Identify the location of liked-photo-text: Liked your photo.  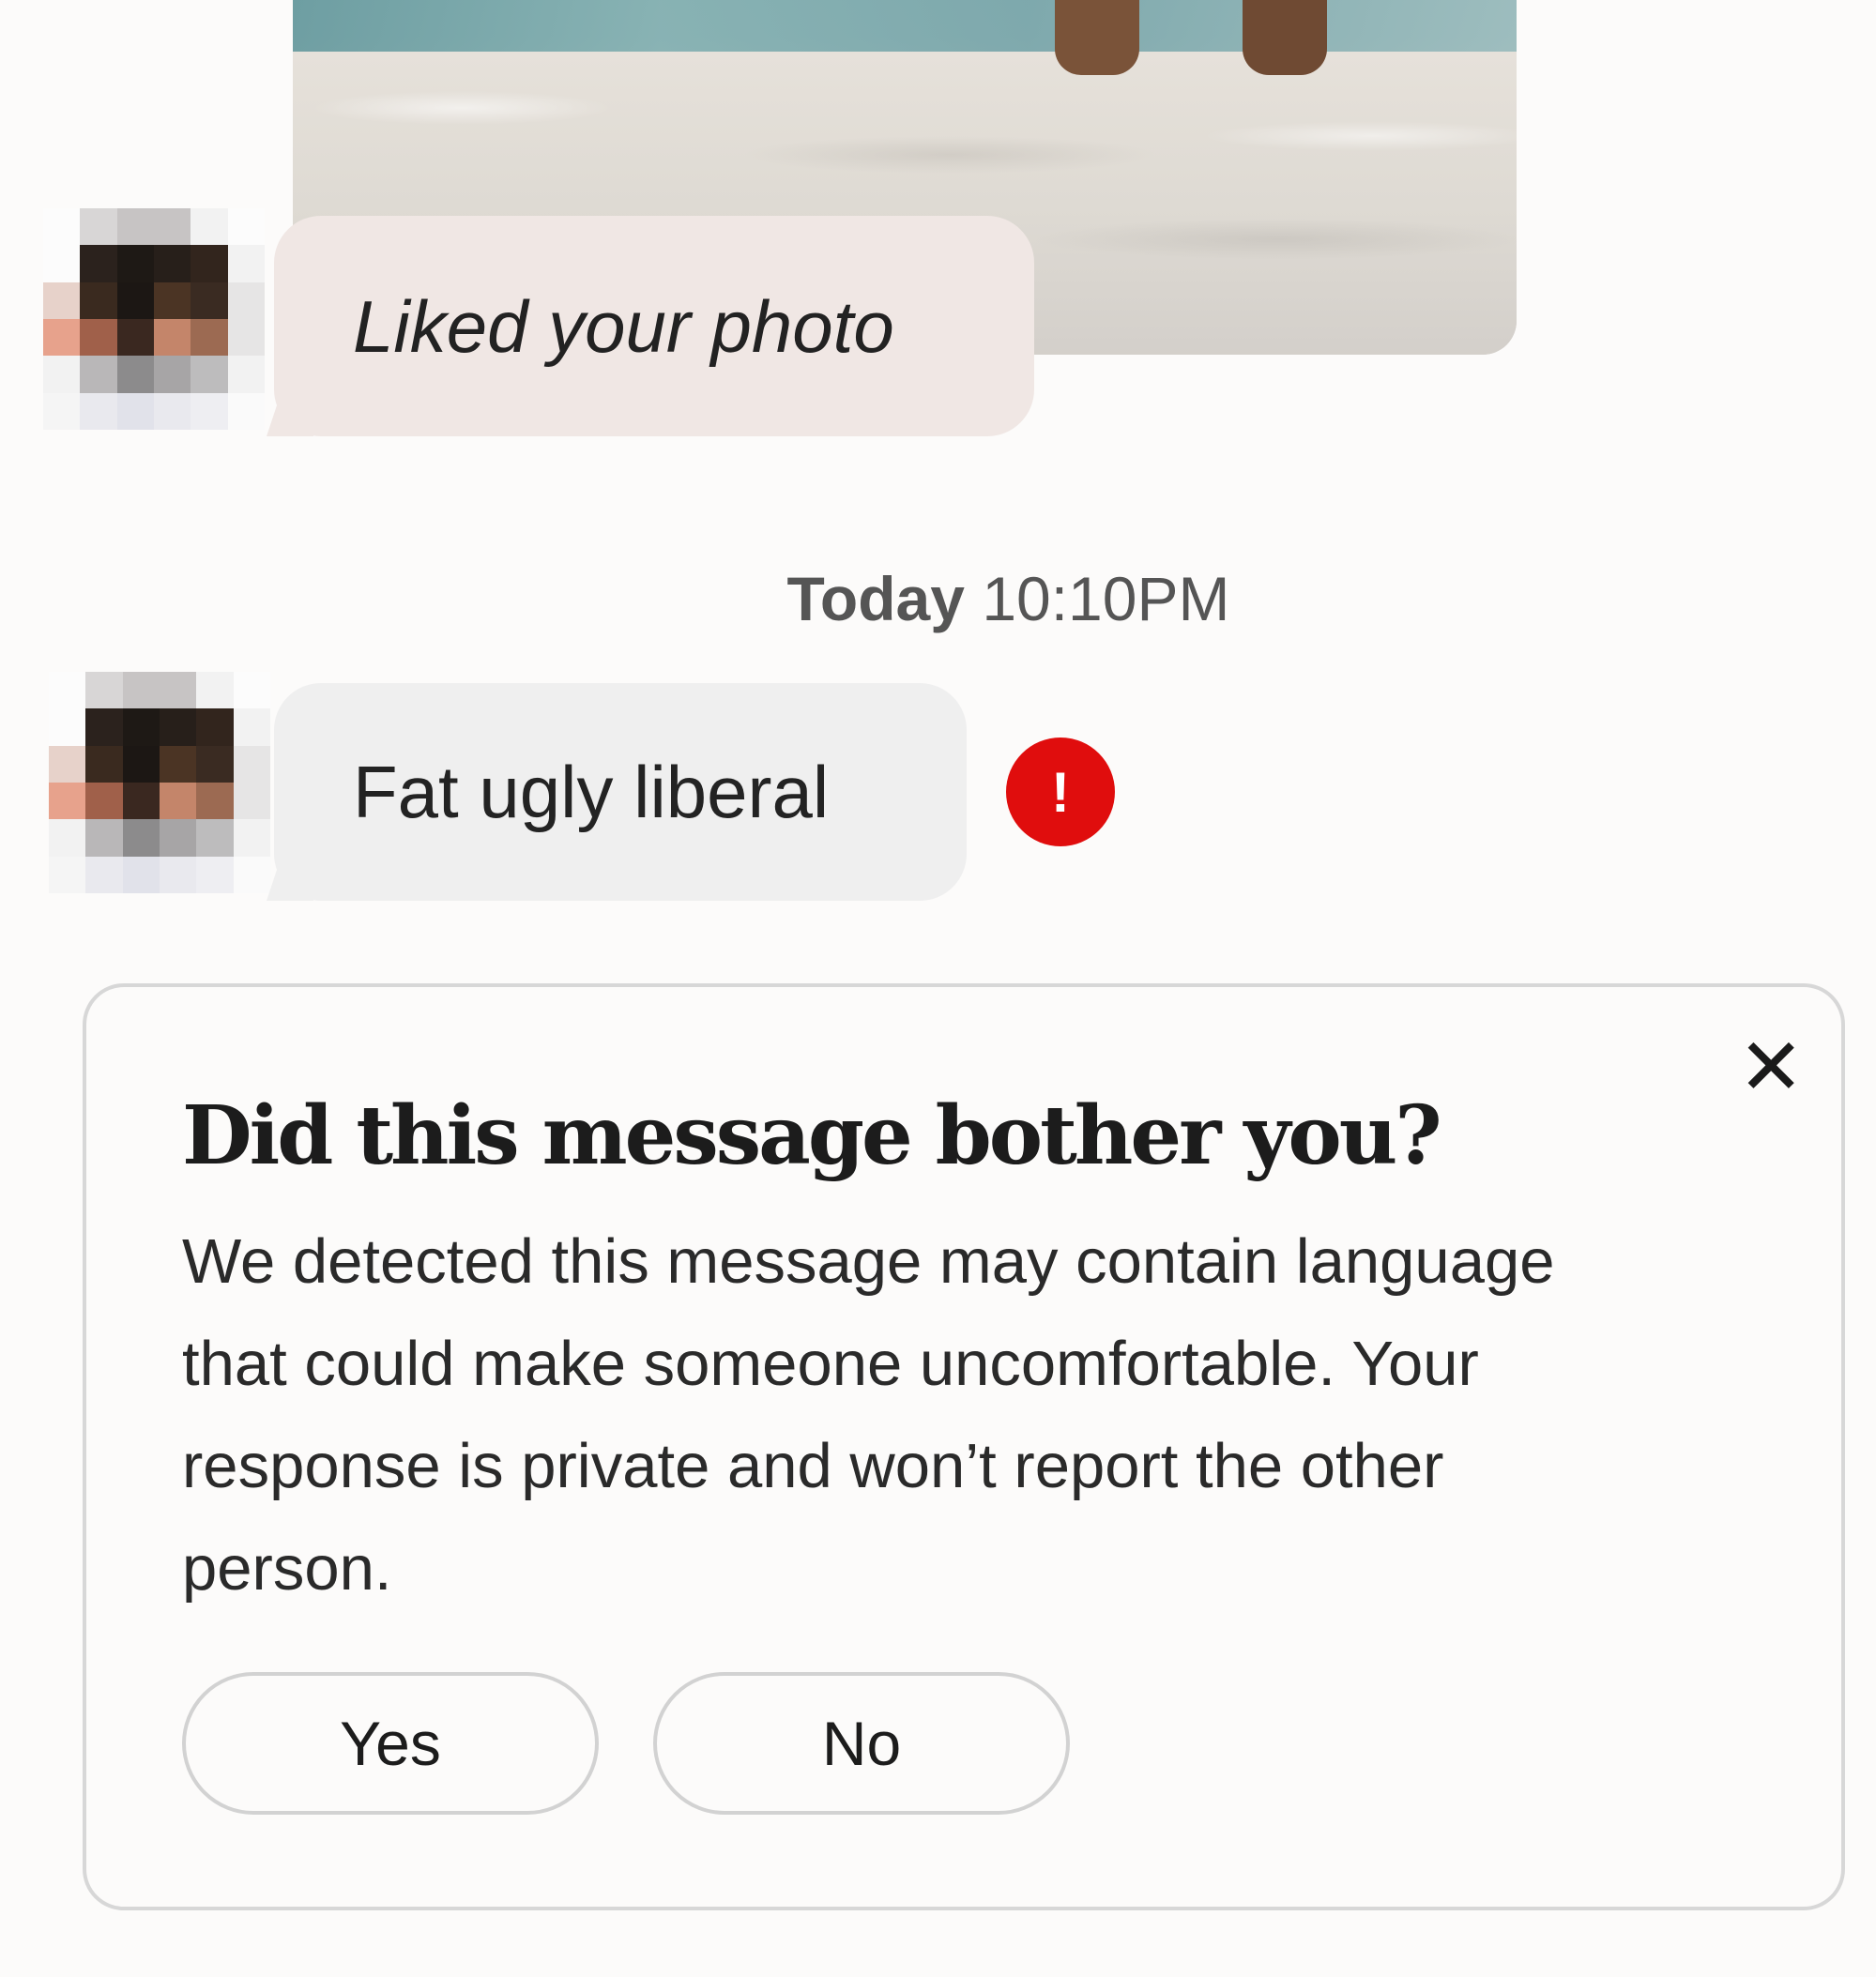
(623, 326).